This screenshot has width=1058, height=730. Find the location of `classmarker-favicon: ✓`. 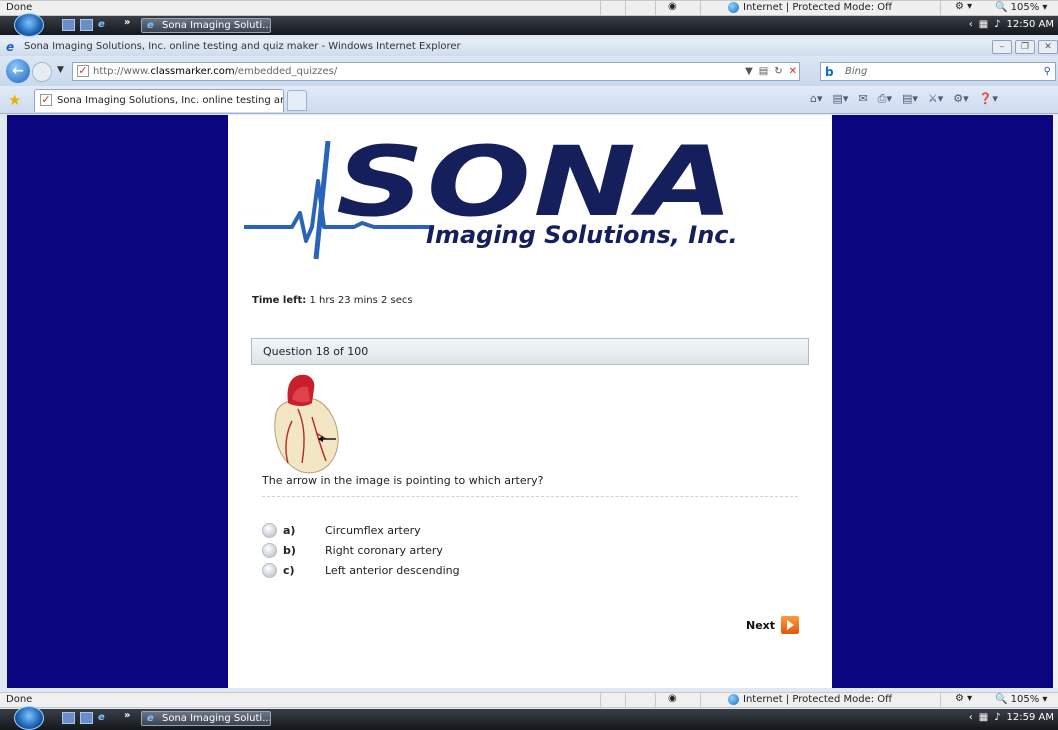

classmarker-favicon: ✓ is located at coordinates (46, 99).